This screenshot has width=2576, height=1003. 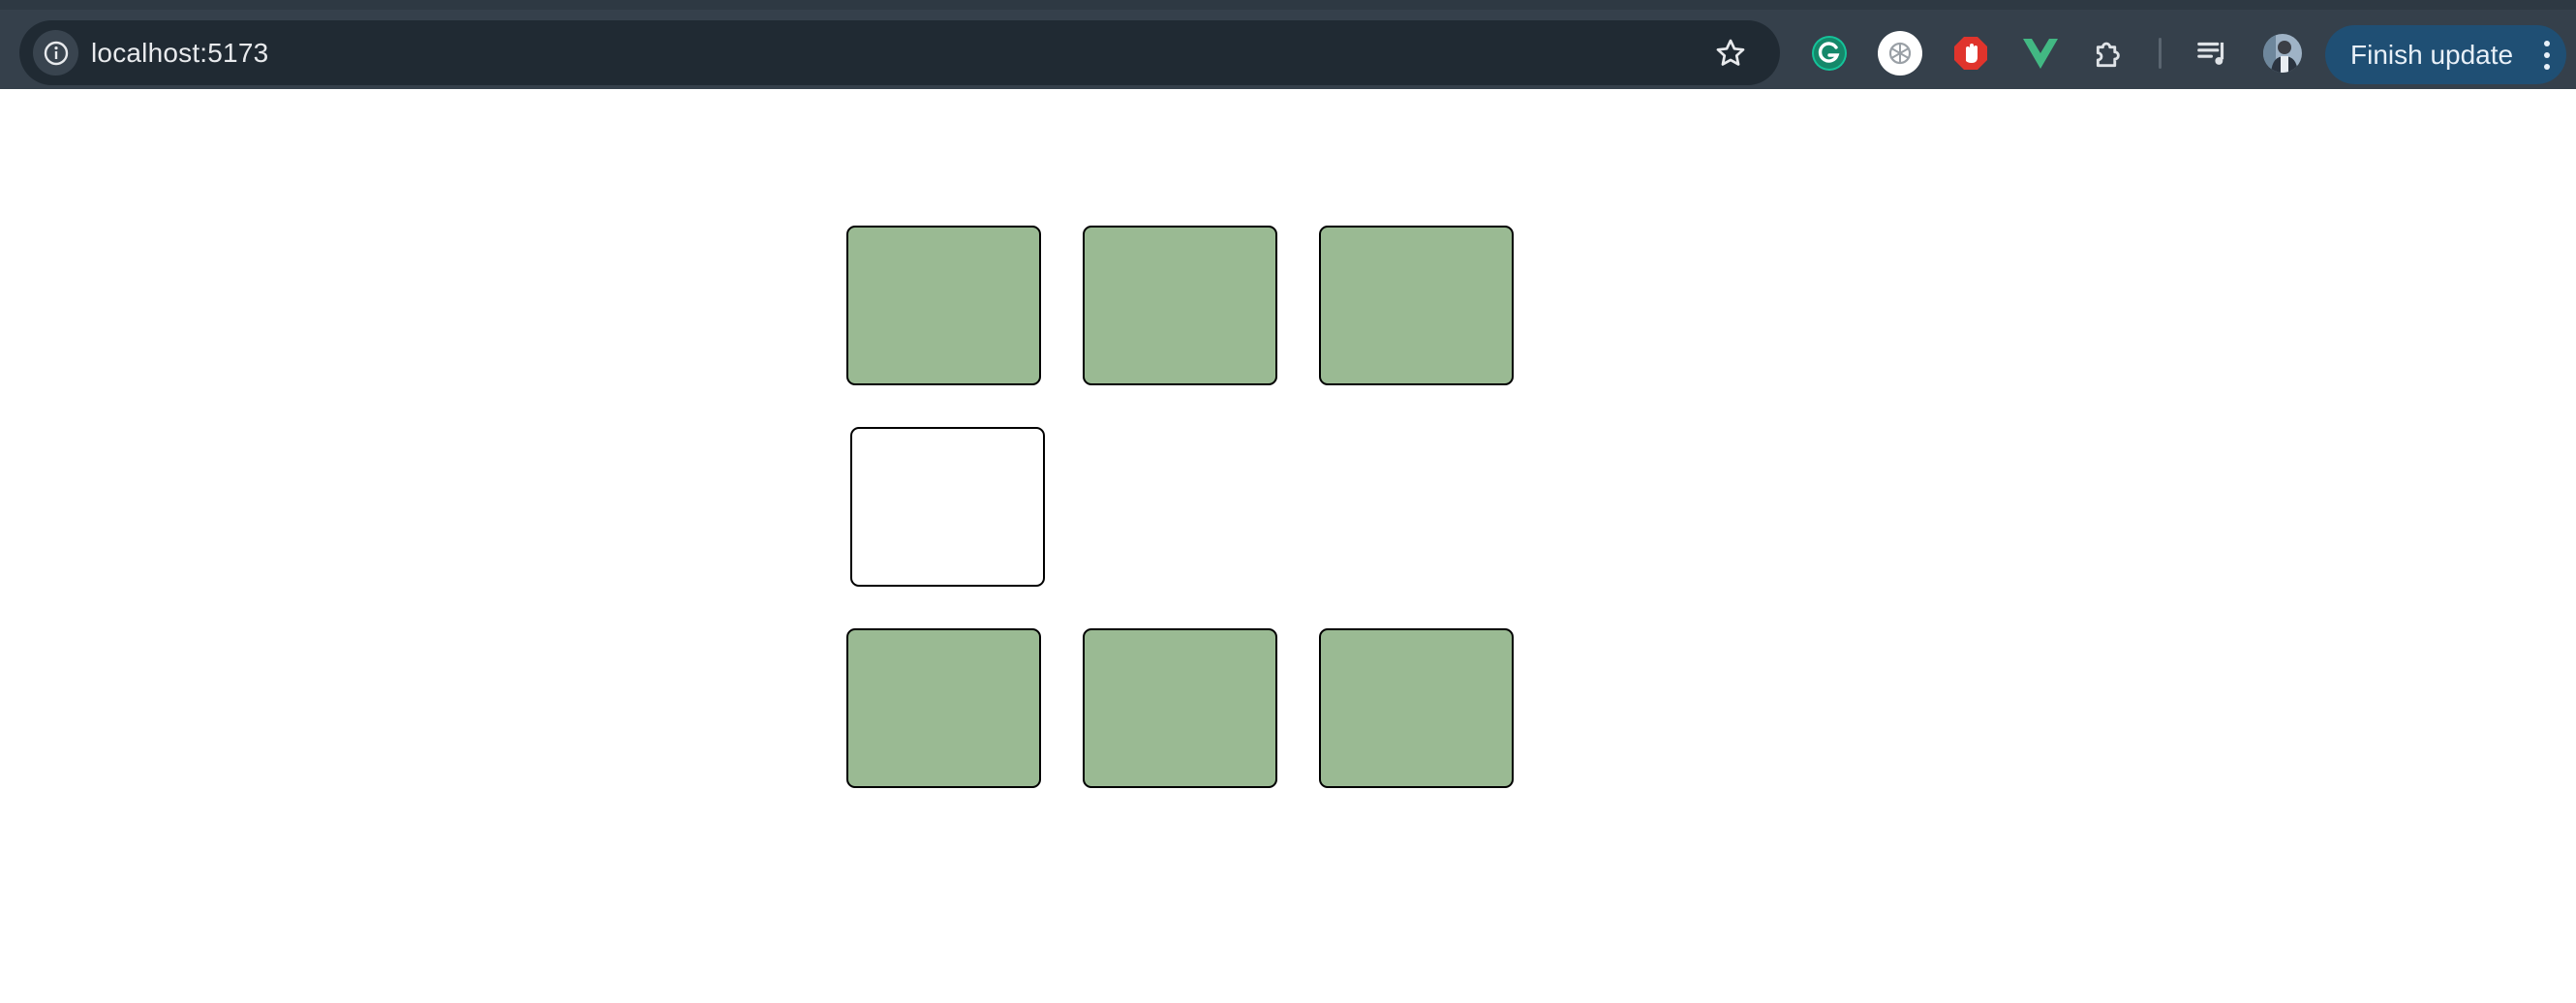 What do you see at coordinates (2040, 53) in the screenshot?
I see `vue-devtools-icon` at bounding box center [2040, 53].